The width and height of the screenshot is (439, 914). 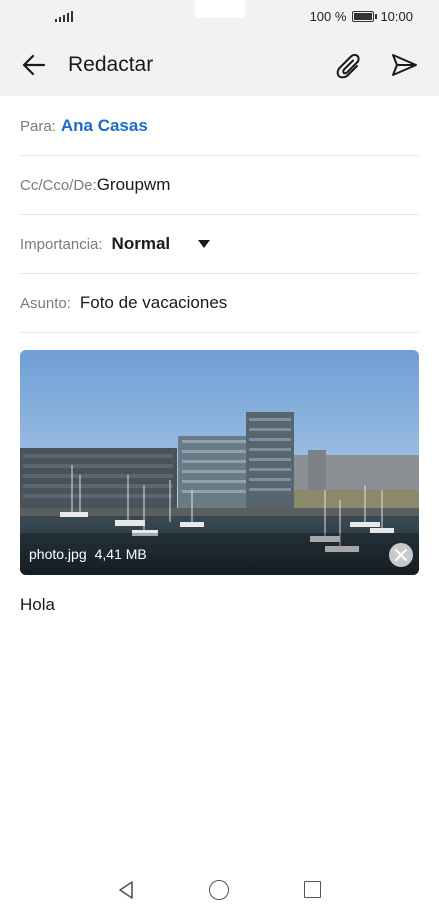 I want to click on subject-field: Asunto: Foto de vacaciones, so click(x=219, y=303).